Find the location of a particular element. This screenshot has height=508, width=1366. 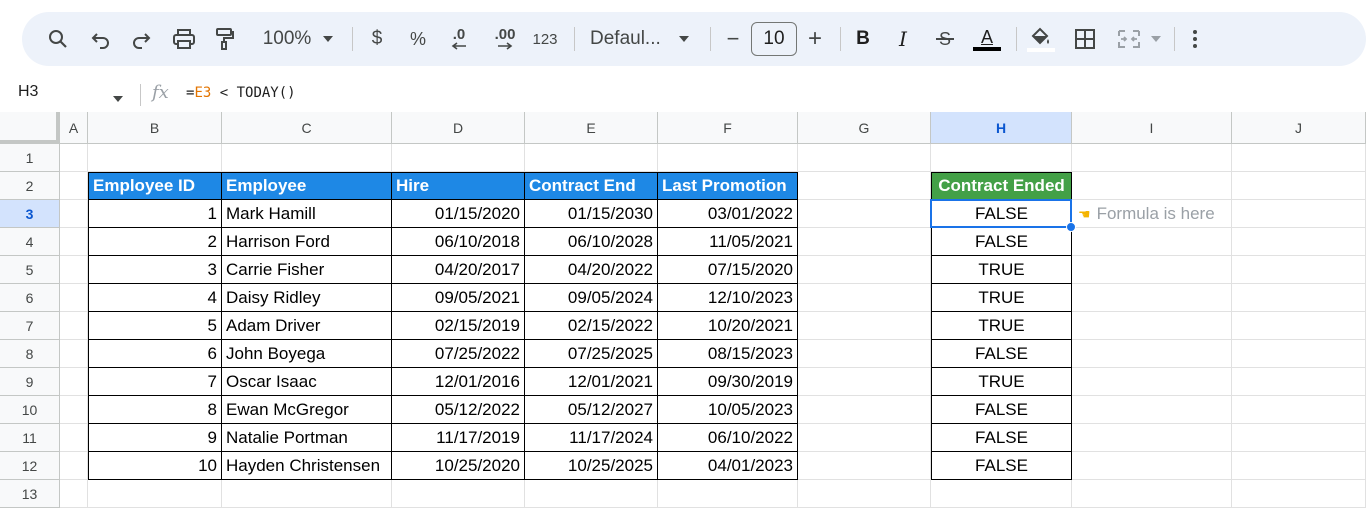

table-cell: 09/30/2019 is located at coordinates (728, 382).